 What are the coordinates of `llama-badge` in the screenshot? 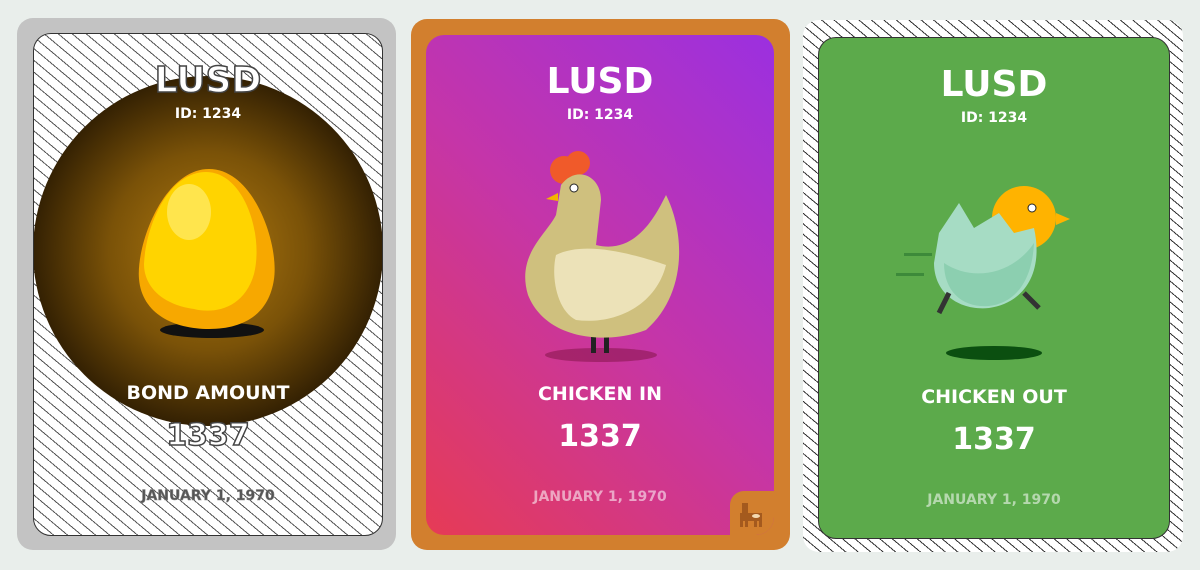 It's located at (752, 513).